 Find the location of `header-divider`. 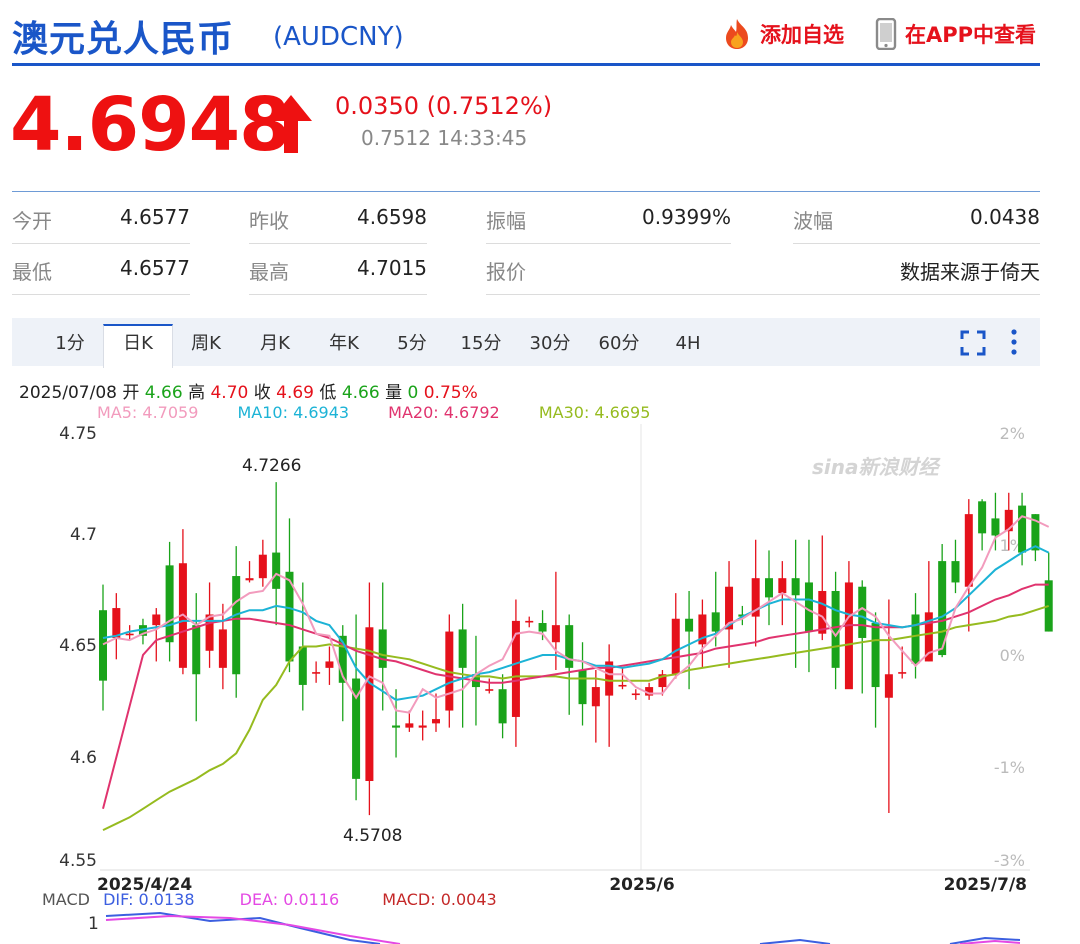

header-divider is located at coordinates (526, 64).